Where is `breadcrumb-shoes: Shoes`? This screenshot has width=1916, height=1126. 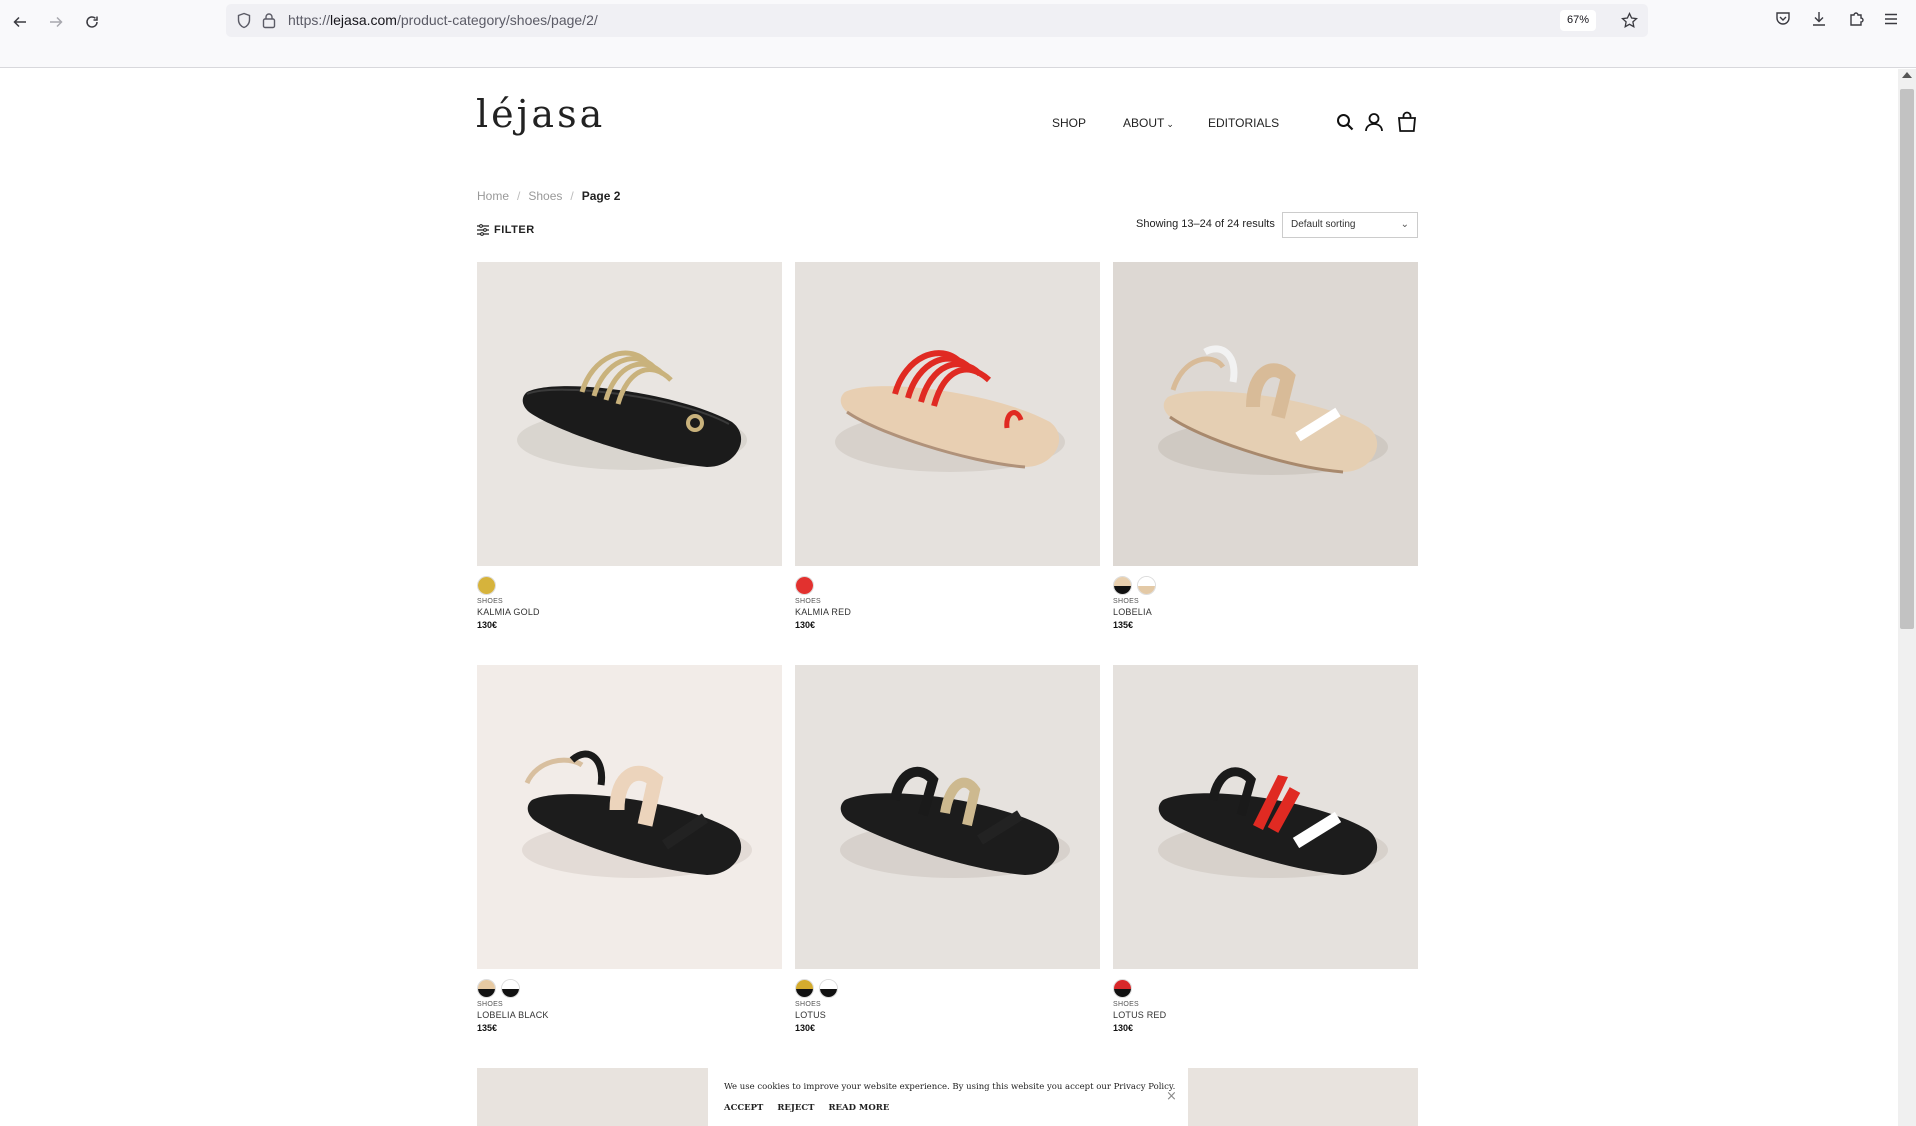 breadcrumb-shoes: Shoes is located at coordinates (545, 196).